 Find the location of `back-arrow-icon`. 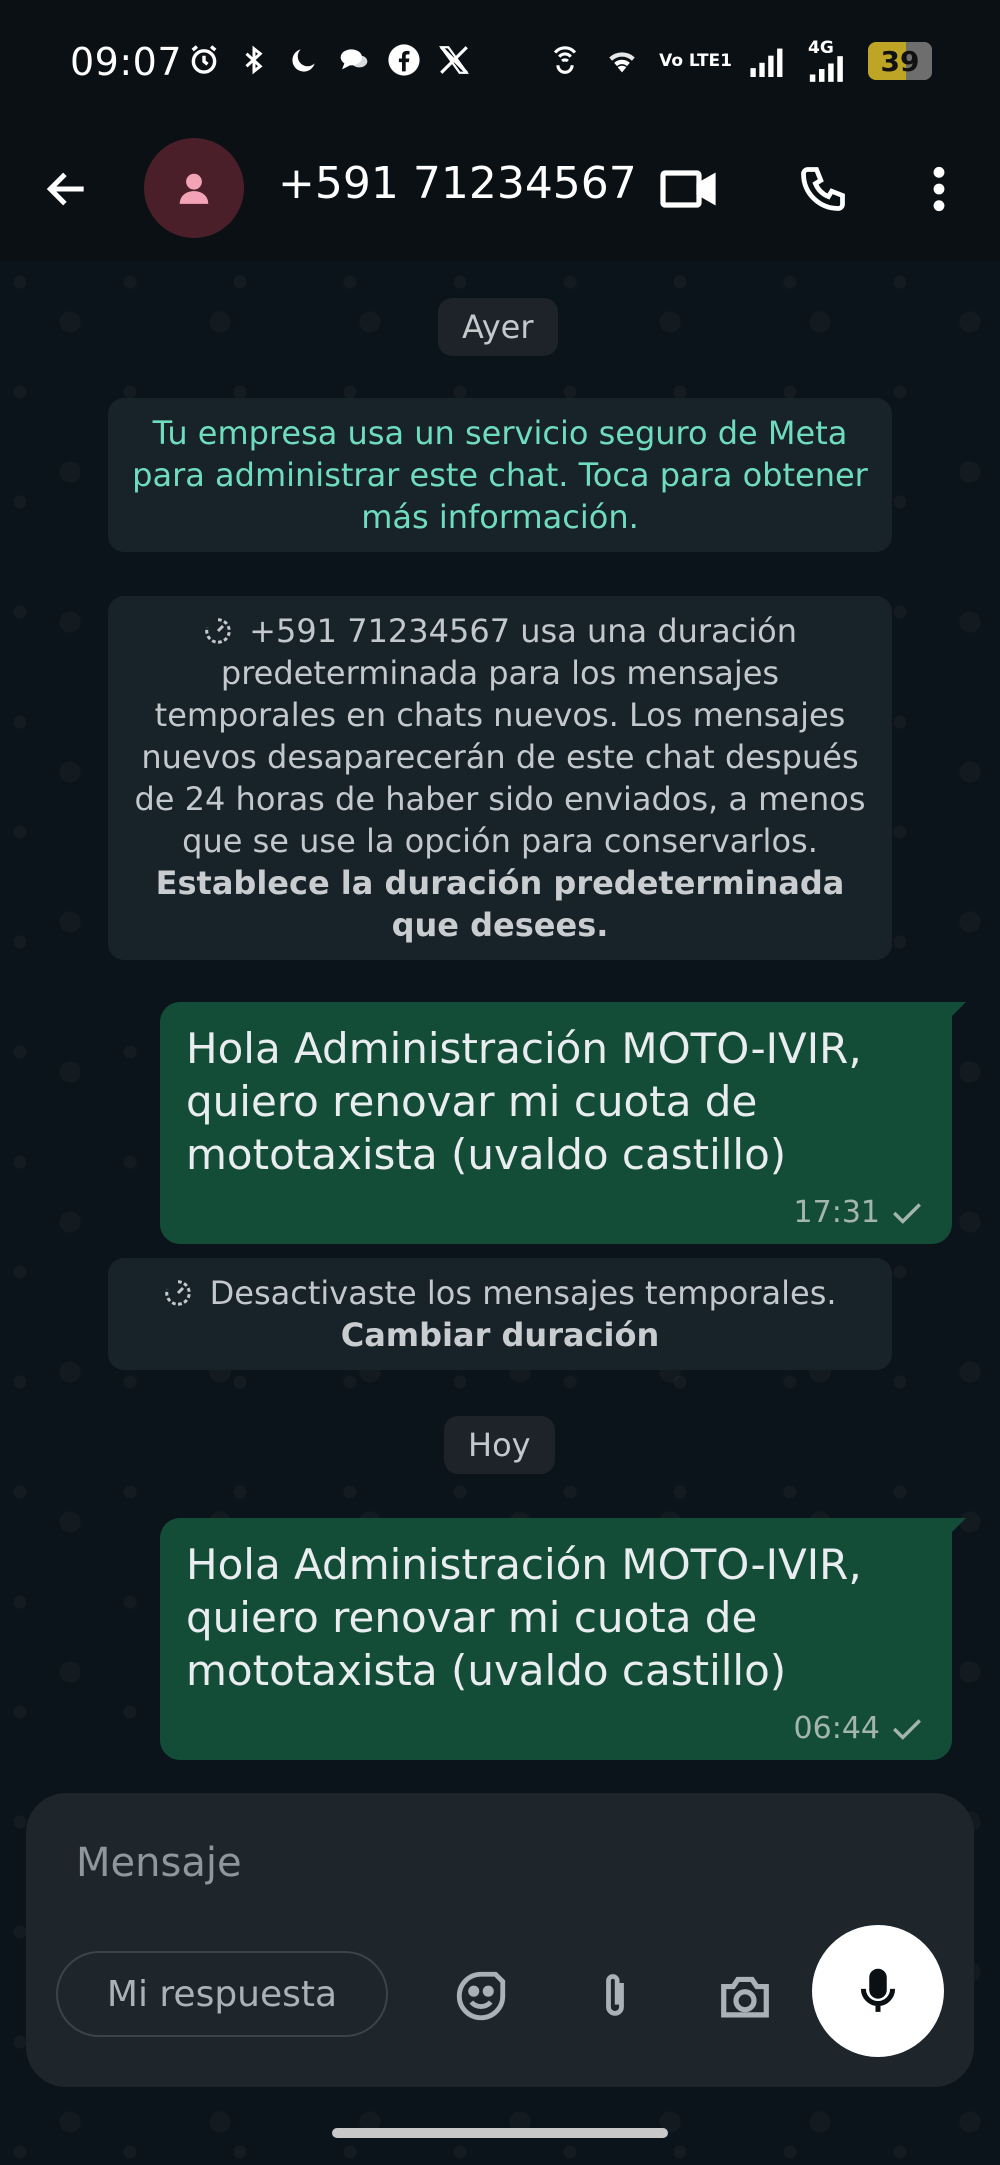

back-arrow-icon is located at coordinates (65, 189).